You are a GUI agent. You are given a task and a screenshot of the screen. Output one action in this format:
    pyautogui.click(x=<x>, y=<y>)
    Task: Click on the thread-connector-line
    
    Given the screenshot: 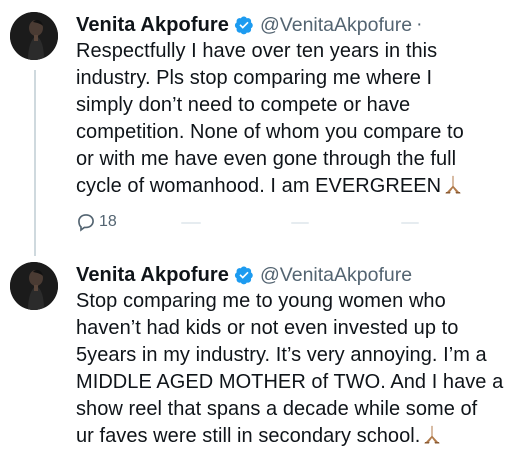 What is the action you would take?
    pyautogui.click(x=35, y=163)
    